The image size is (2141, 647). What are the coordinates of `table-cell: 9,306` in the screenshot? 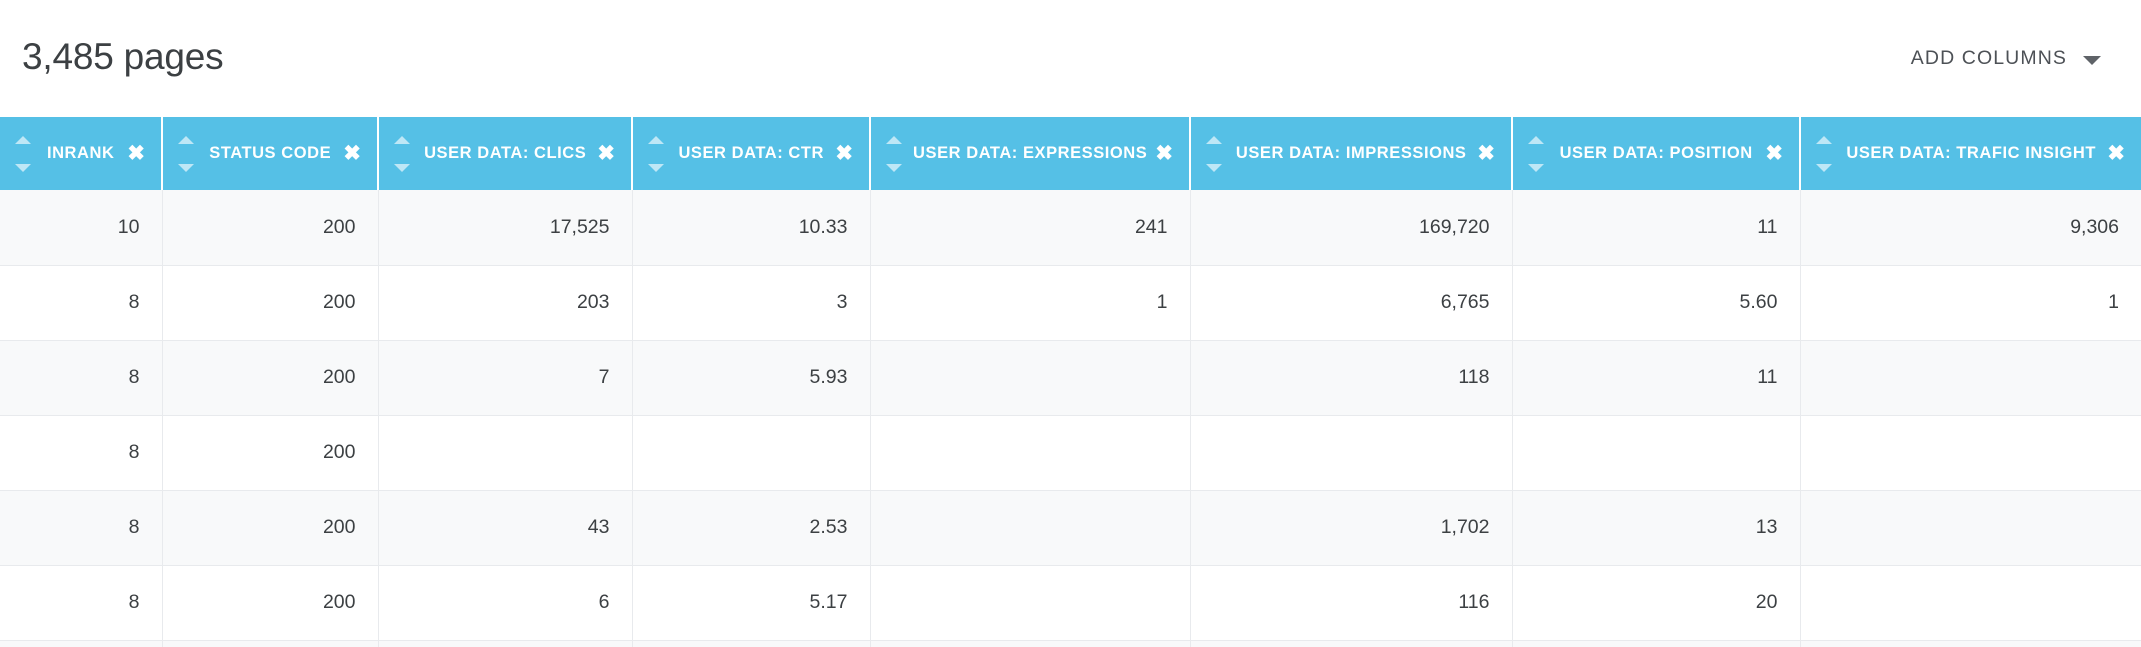 It's located at (1970, 228).